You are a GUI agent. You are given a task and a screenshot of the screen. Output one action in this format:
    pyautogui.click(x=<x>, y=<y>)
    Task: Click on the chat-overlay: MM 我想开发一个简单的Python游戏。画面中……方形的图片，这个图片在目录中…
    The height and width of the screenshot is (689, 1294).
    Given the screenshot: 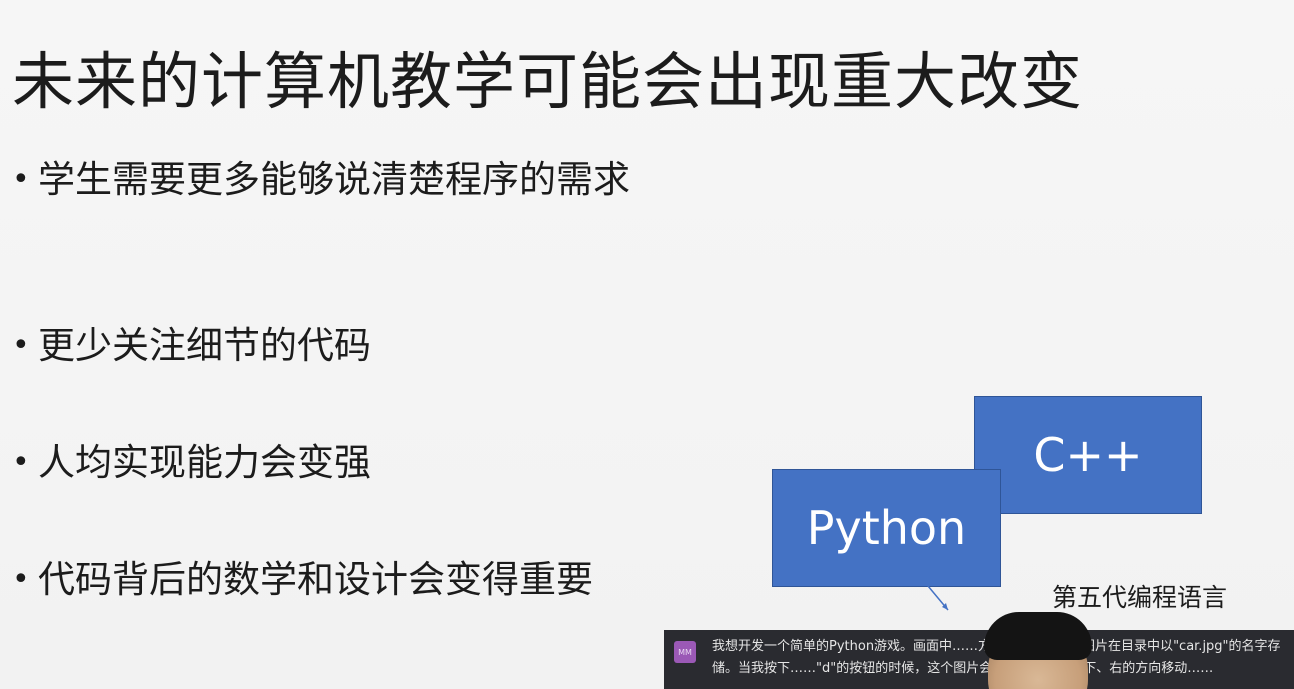 What is the action you would take?
    pyautogui.click(x=979, y=659)
    